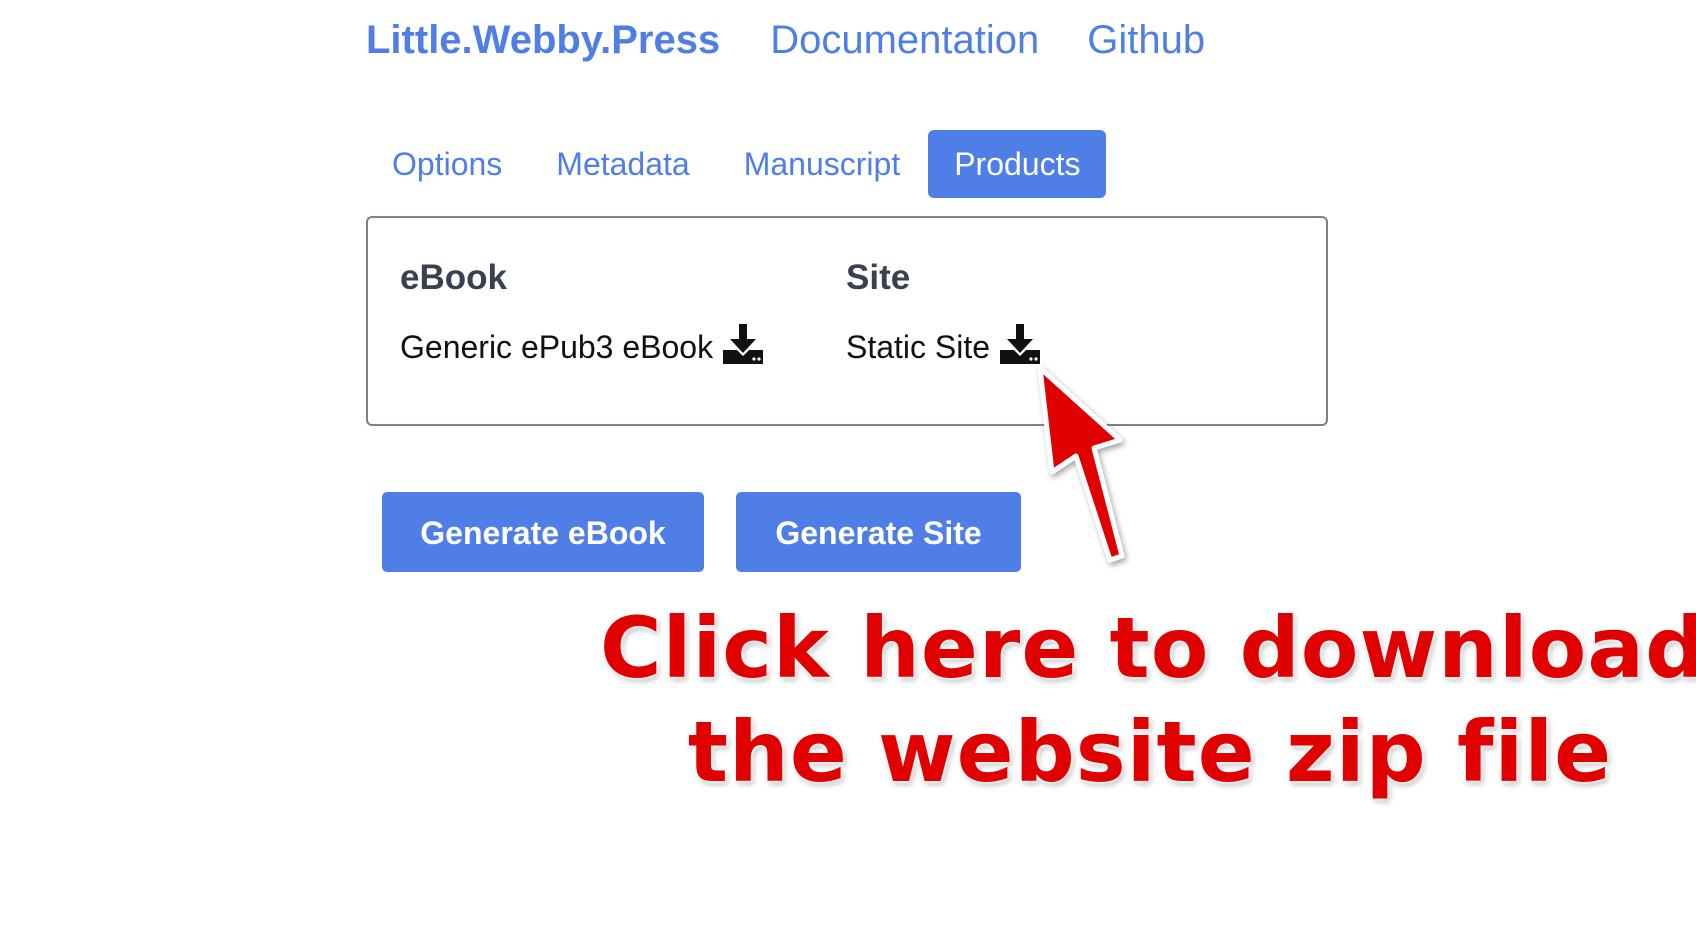 The image size is (1696, 938). I want to click on site-column: Site Static Site, so click(944, 312).